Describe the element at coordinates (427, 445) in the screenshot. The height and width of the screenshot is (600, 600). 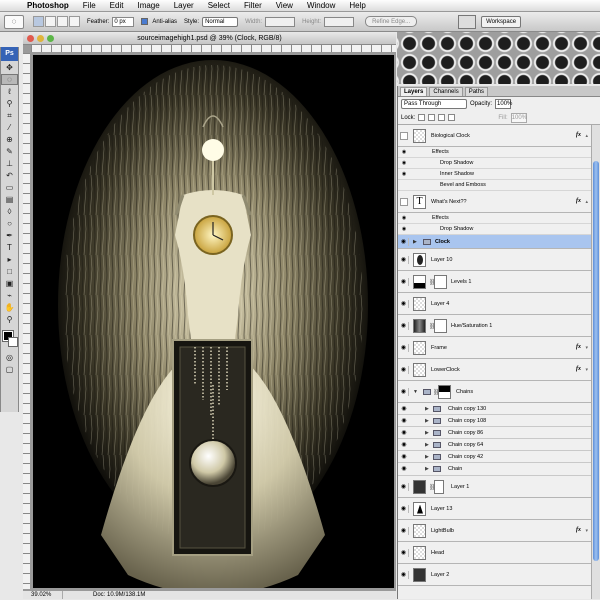
I see `group-expand-icon: ▶` at that location.